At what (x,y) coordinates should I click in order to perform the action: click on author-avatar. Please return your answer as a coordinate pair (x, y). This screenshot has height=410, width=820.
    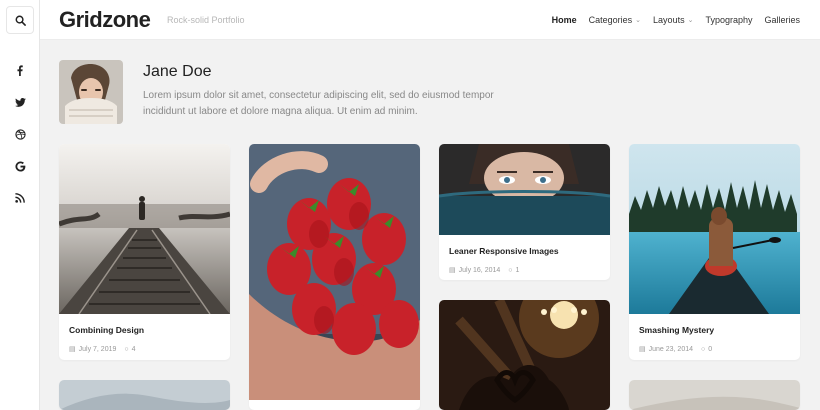
    Looking at the image, I should click on (91, 92).